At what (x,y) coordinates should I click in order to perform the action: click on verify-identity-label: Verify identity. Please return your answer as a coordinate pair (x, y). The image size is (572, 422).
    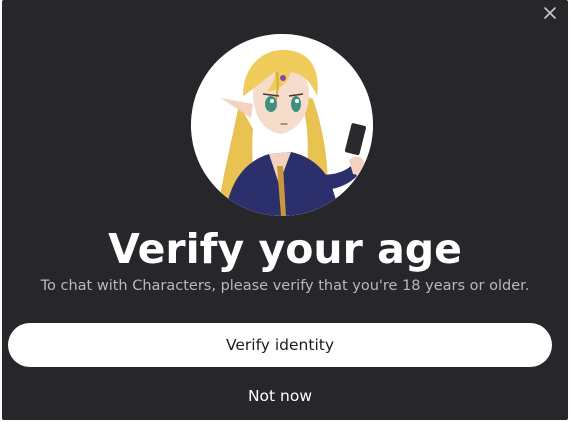
    Looking at the image, I should click on (280, 345).